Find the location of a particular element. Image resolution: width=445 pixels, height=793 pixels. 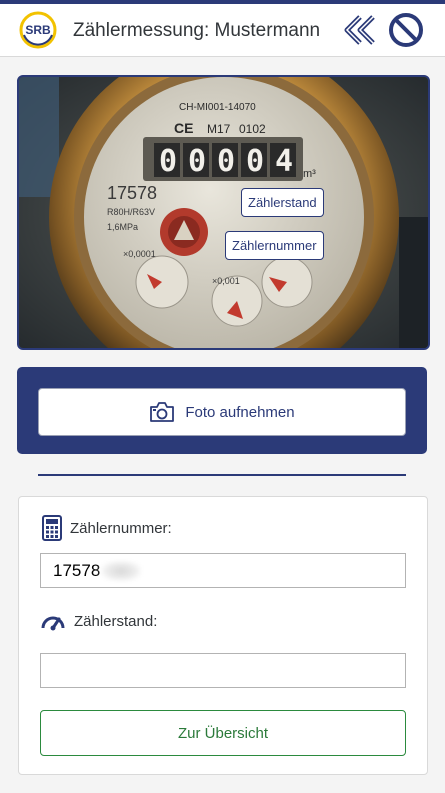

stand-label: Zählerstand: is located at coordinates (116, 621).